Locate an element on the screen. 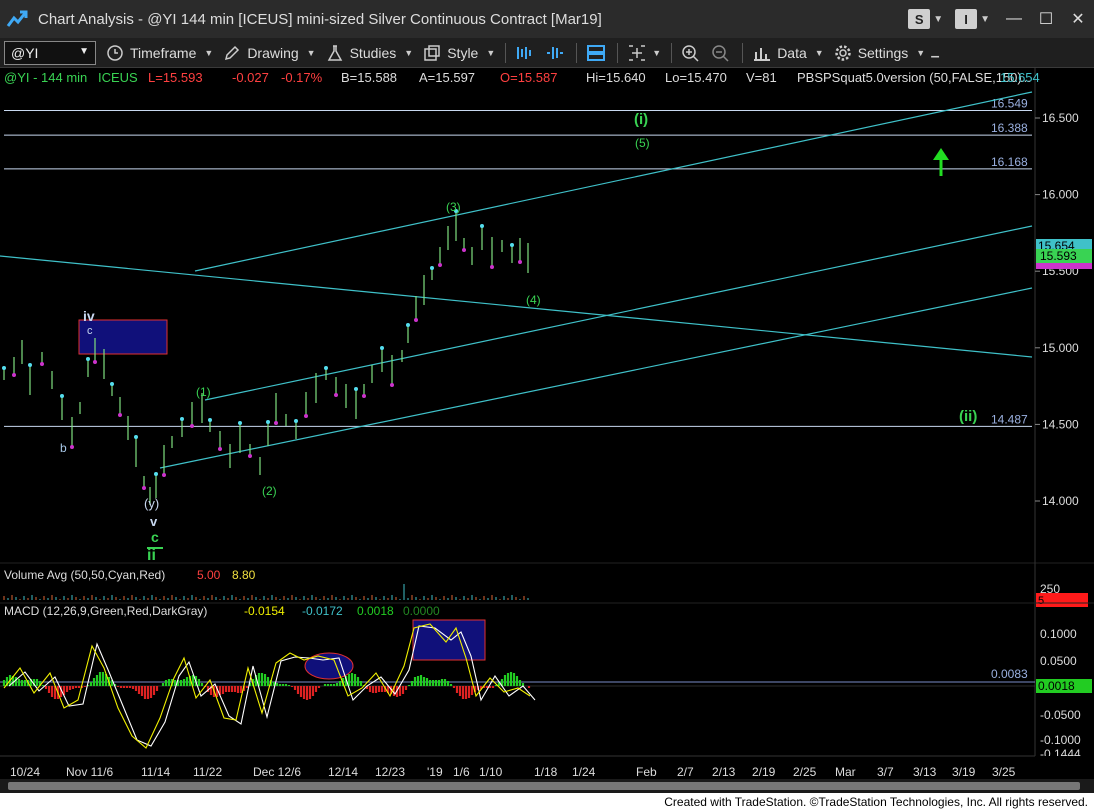  wave-label-iv: iv is located at coordinates (89, 316).